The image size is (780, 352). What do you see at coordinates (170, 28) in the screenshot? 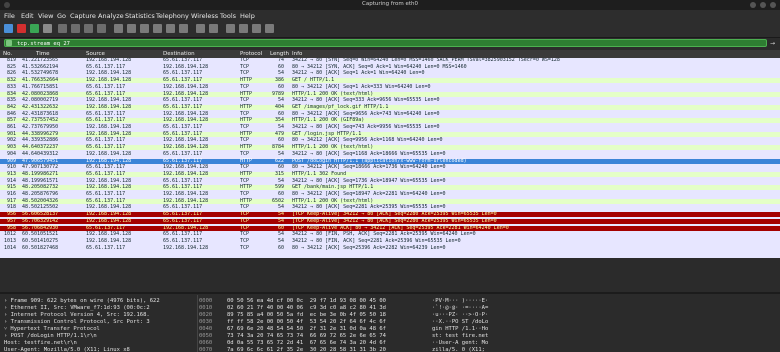
I see `first-packet-icon` at bounding box center [170, 28].